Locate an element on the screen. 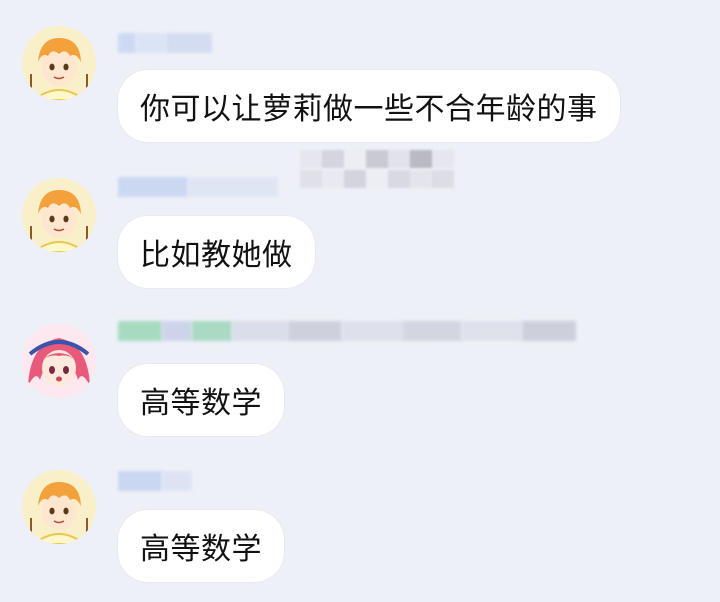 This screenshot has height=602, width=720. message-text: 比如教她做 is located at coordinates (216, 255).